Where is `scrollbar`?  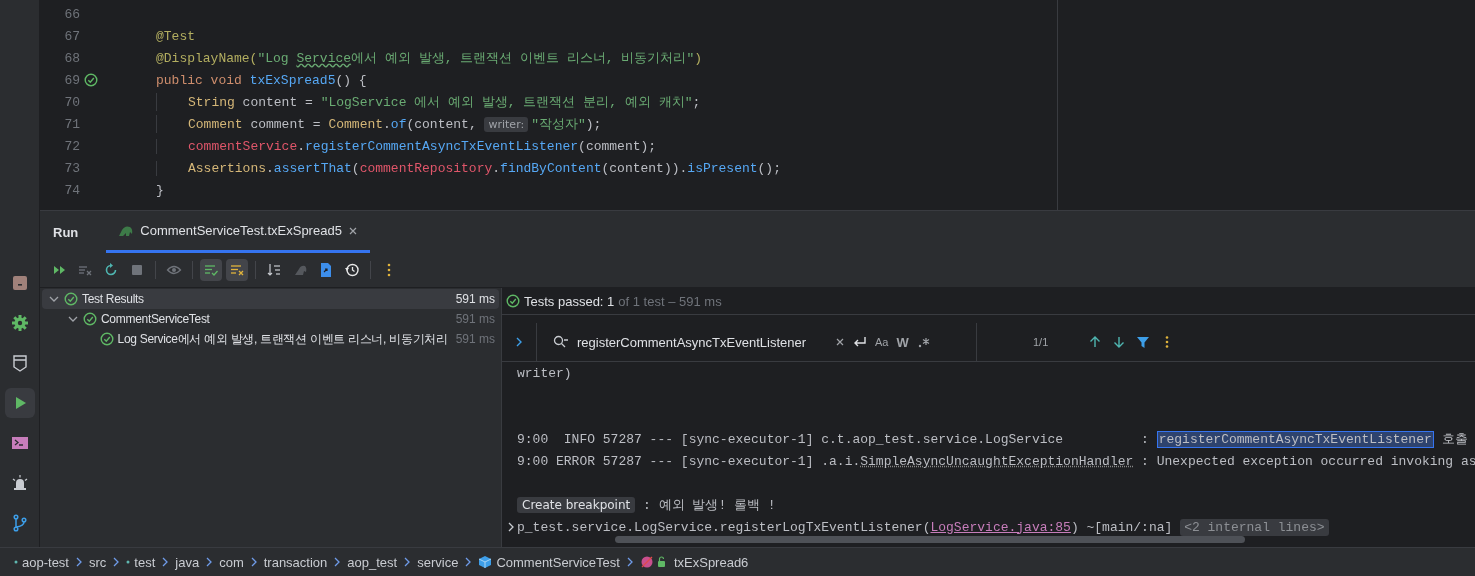 scrollbar is located at coordinates (930, 539).